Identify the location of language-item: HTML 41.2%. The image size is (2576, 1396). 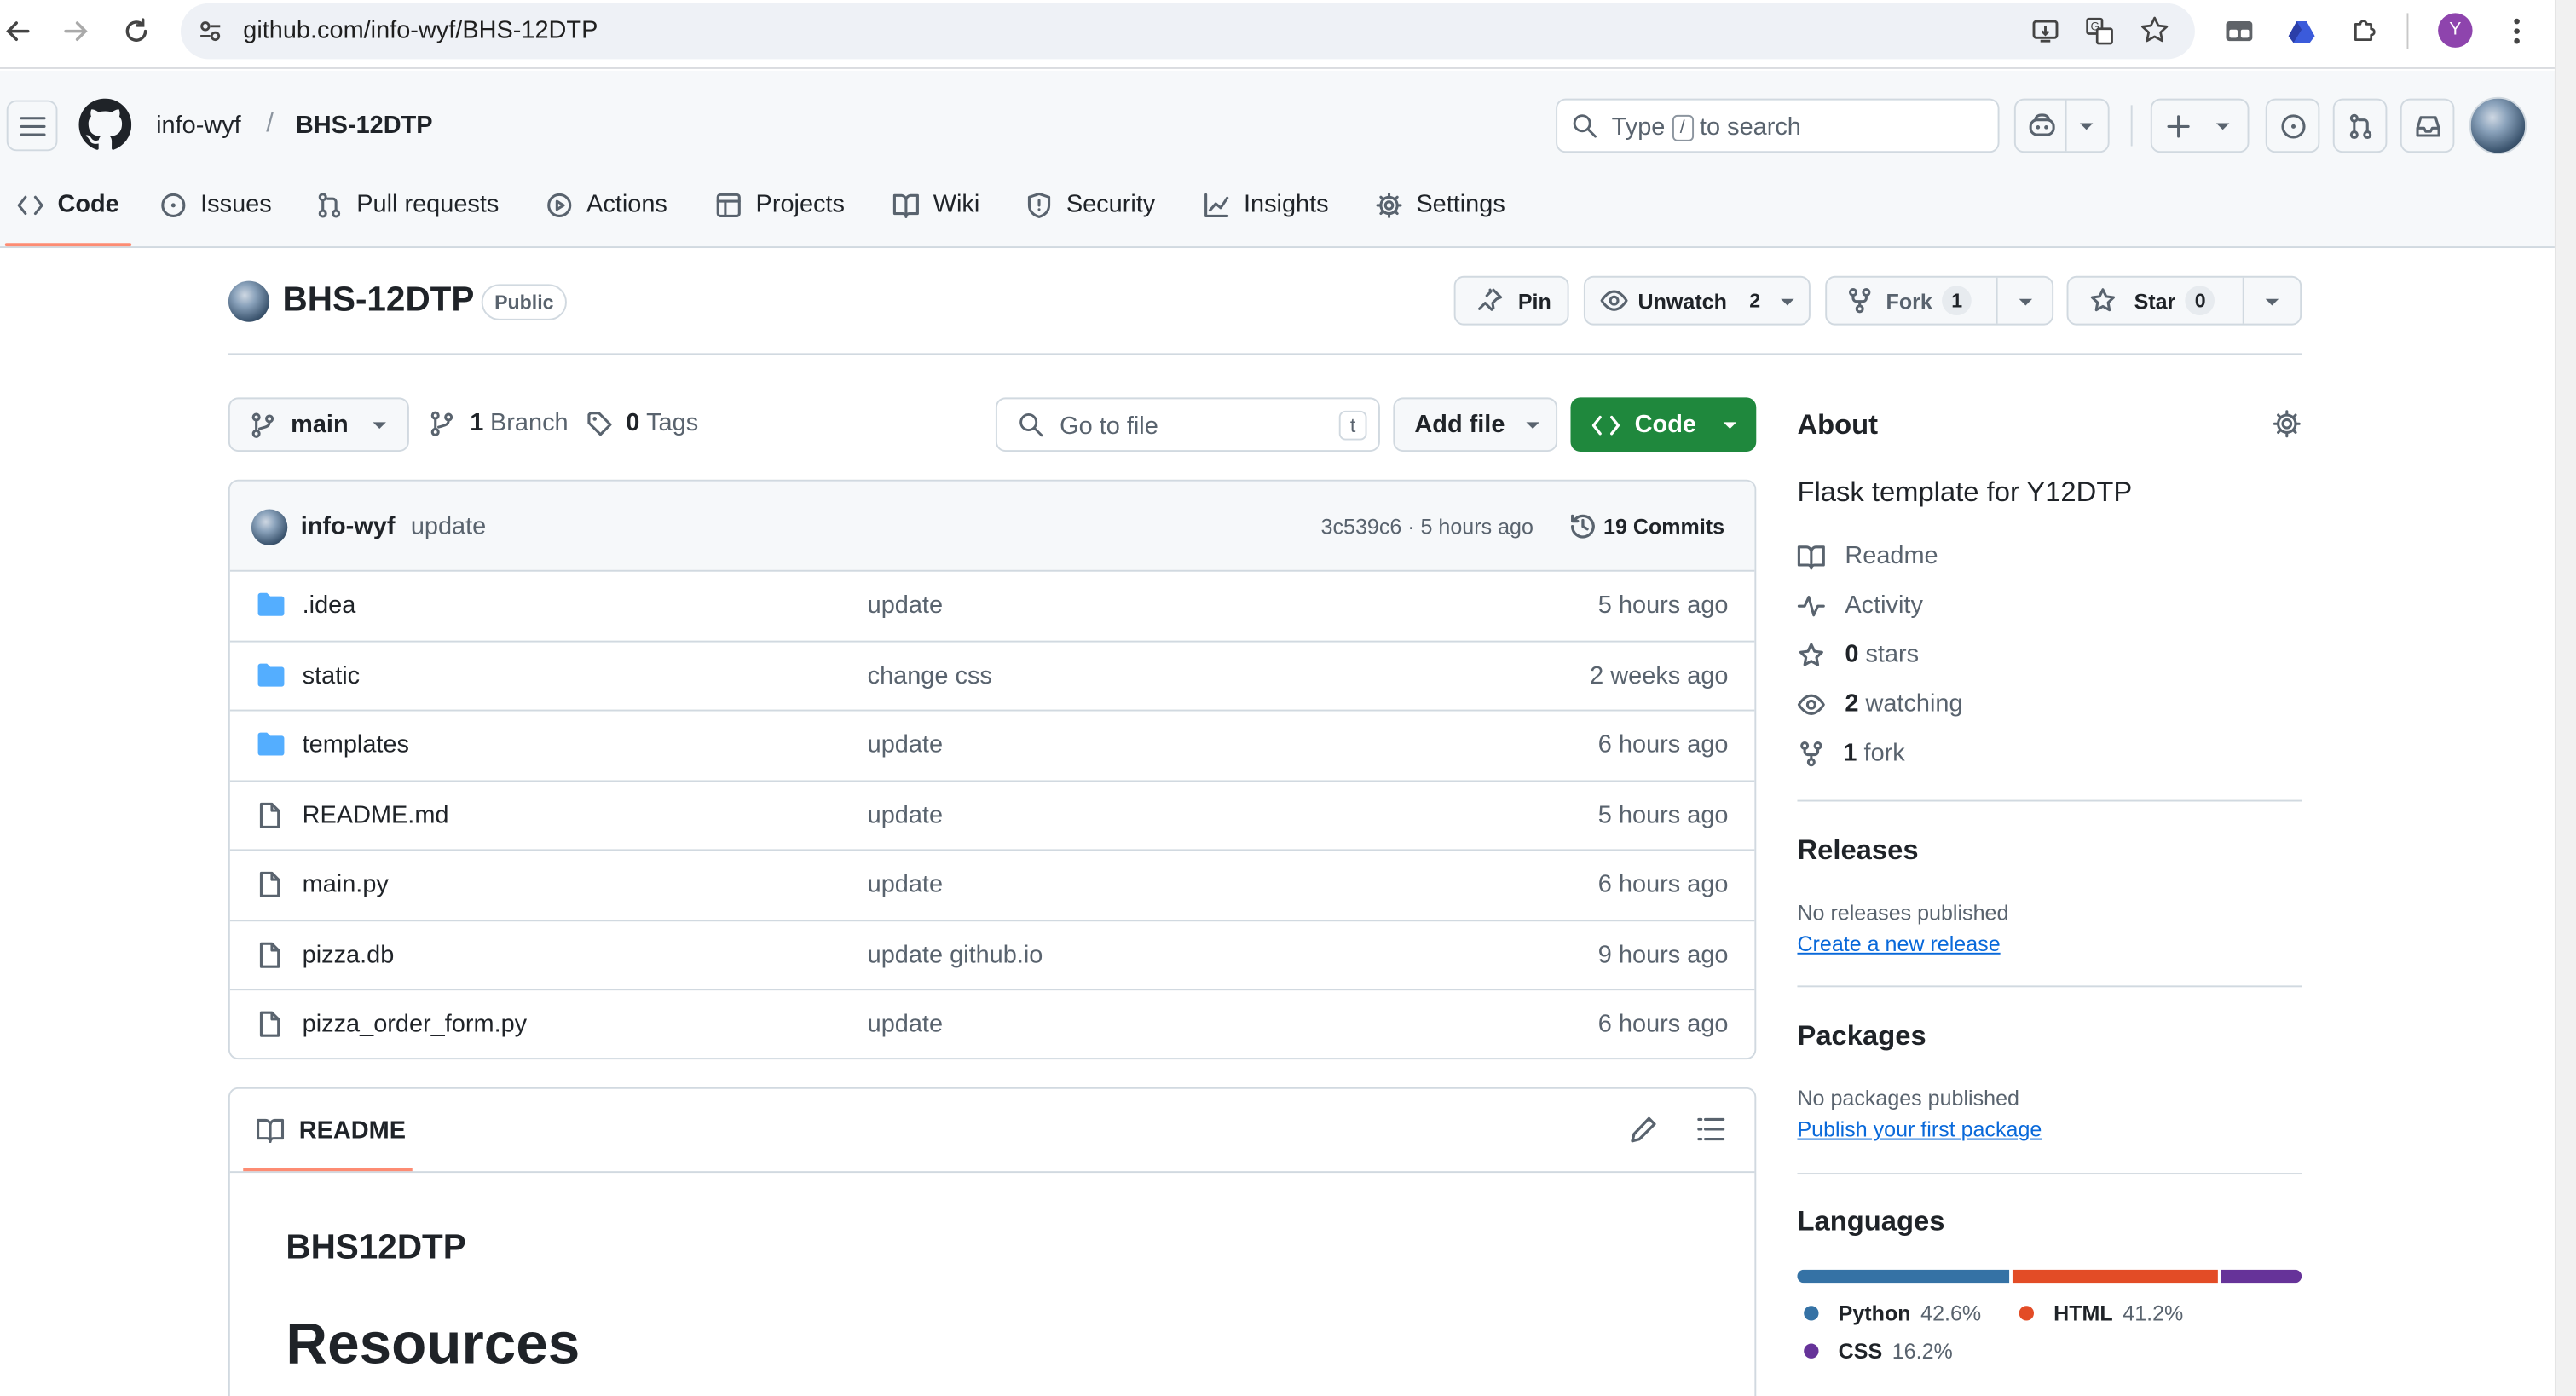
(2101, 1313).